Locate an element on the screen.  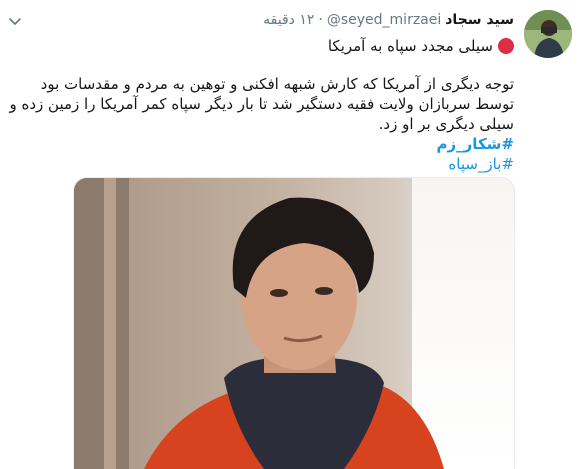
profile-avatar is located at coordinates (548, 34).